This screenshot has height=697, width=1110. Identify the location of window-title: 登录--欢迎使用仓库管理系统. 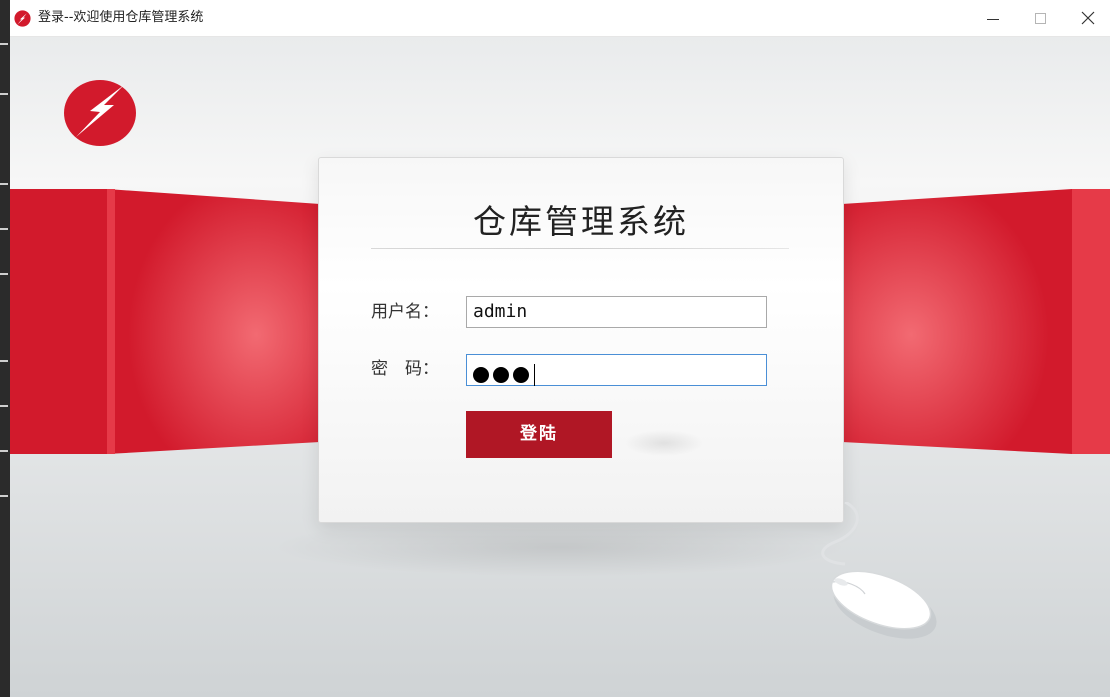
(121, 17).